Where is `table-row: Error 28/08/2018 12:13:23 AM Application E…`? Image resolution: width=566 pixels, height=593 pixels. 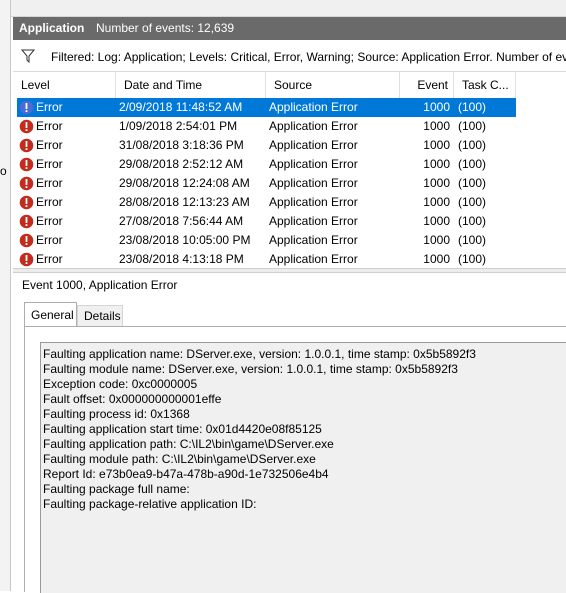
table-row: Error 28/08/2018 12:13:23 AM Application E… is located at coordinates (291, 202).